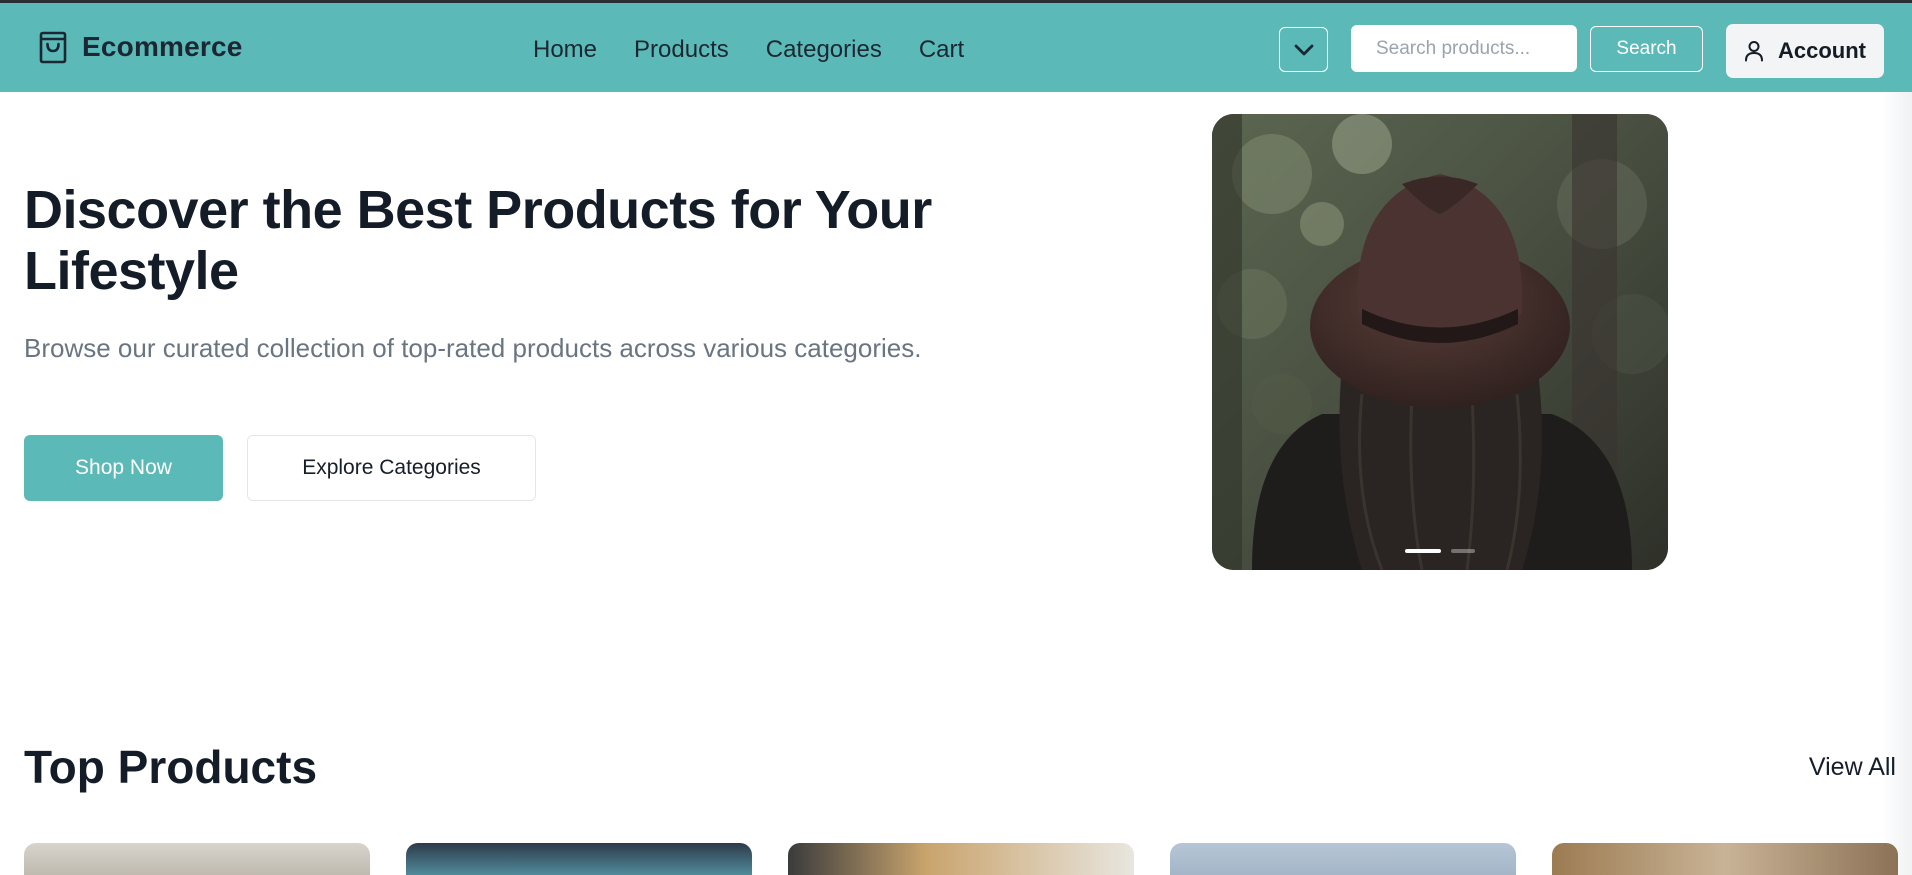 The width and height of the screenshot is (1912, 875). Describe the element at coordinates (1754, 51) in the screenshot. I see `user-icon` at that location.